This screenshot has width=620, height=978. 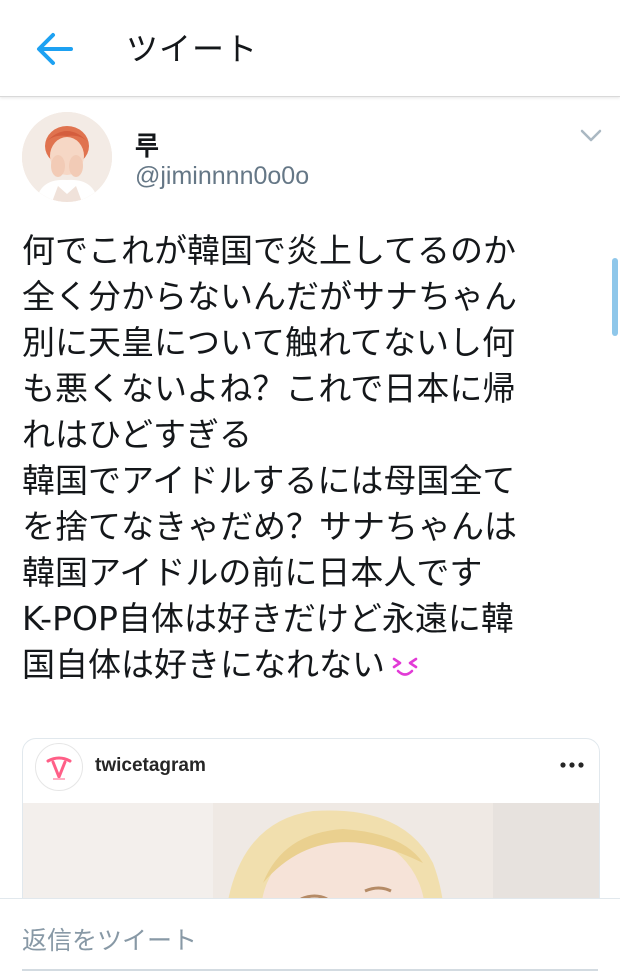 I want to click on back-button, so click(x=55, y=49).